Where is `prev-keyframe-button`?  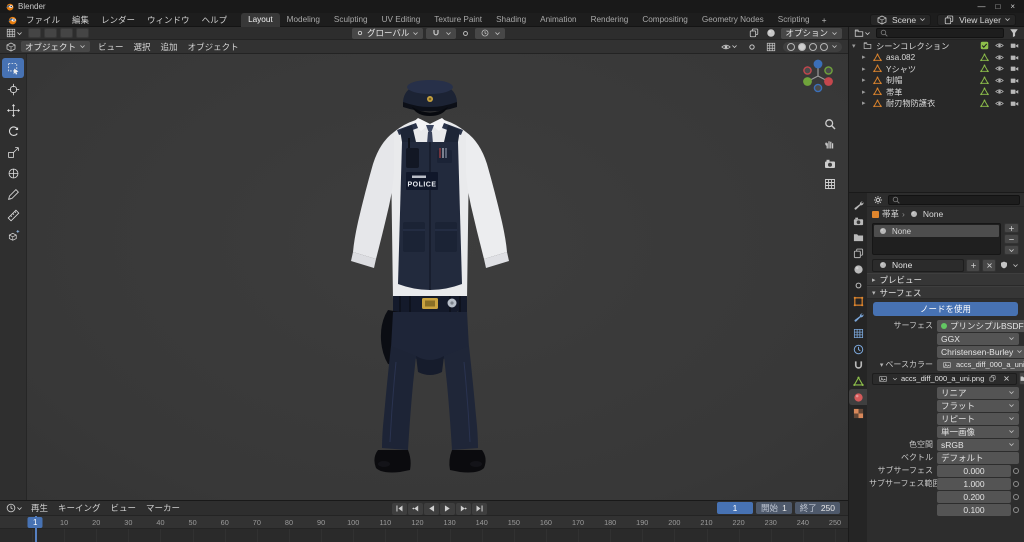 prev-keyframe-button is located at coordinates (415, 508).